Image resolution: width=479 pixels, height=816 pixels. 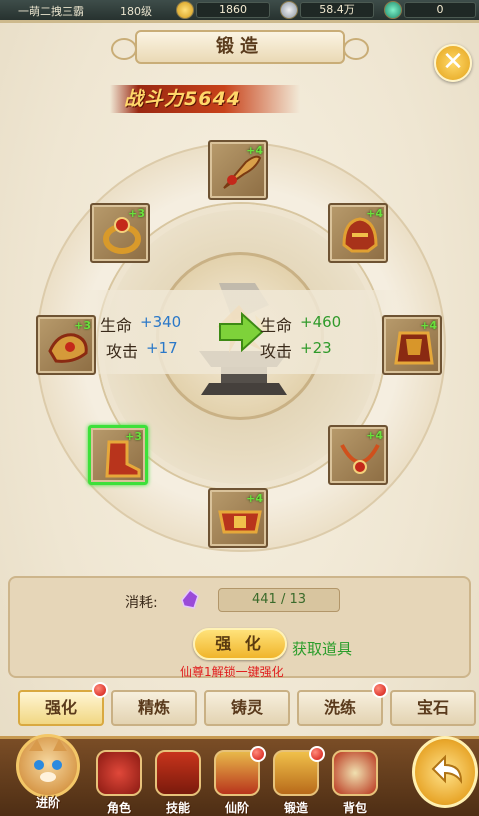 What do you see at coordinates (340, 708) in the screenshot?
I see `tab-reforge: 洗练` at bounding box center [340, 708].